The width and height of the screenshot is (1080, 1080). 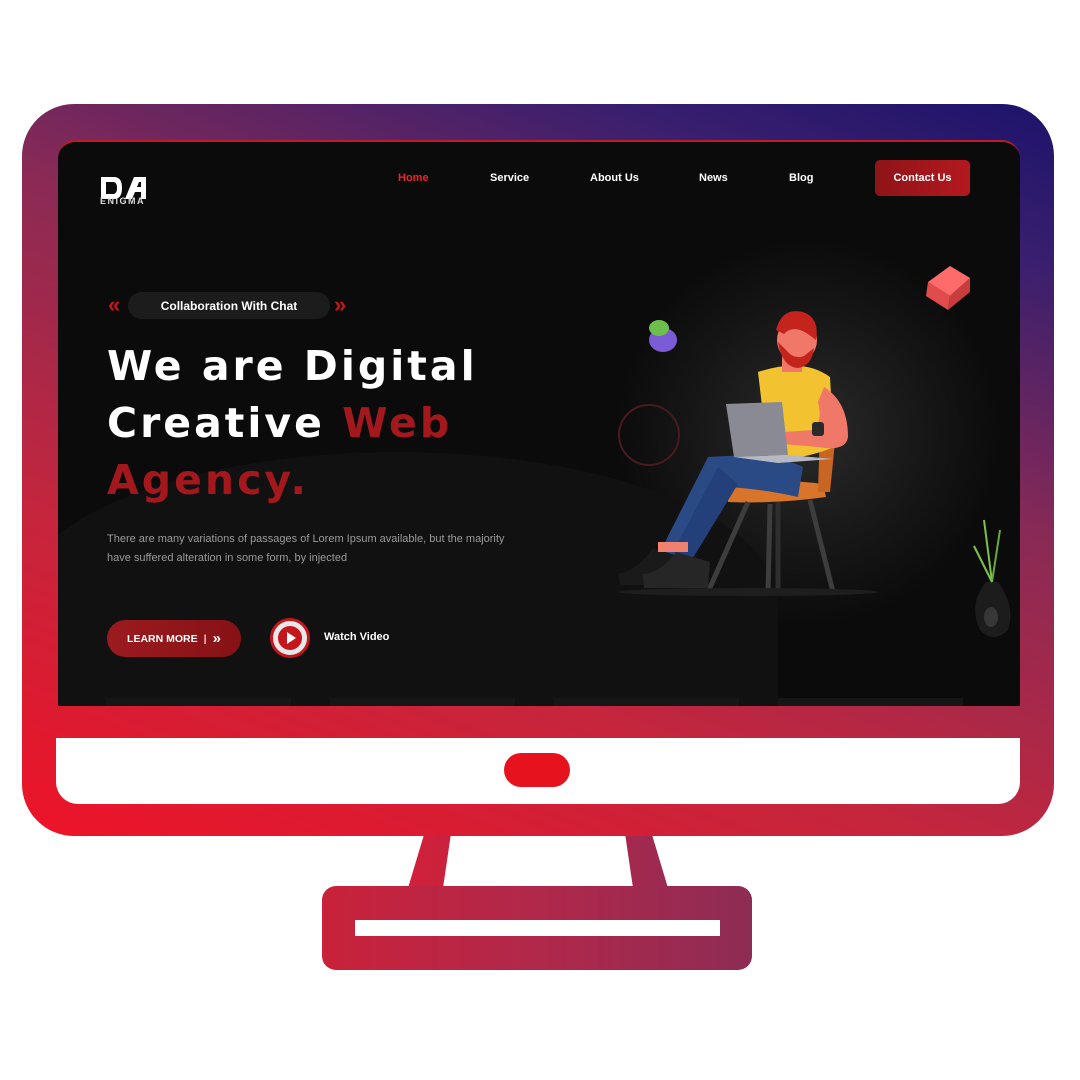 I want to click on headline-line-1: We are Digital, so click(x=292, y=366).